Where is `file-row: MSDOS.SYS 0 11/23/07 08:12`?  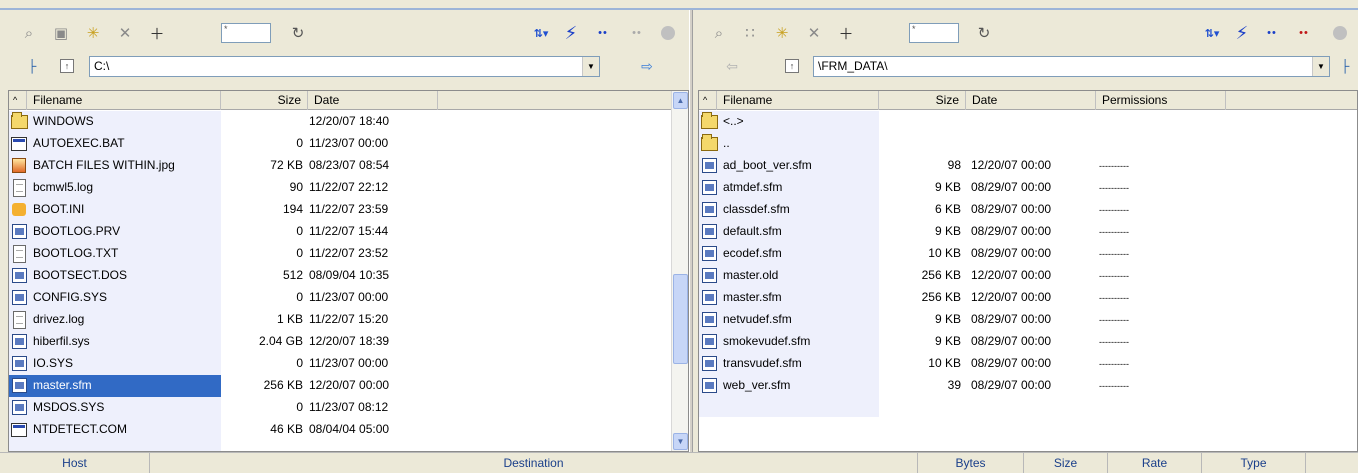
file-row: MSDOS.SYS 0 11/23/07 08:12 is located at coordinates (348, 408).